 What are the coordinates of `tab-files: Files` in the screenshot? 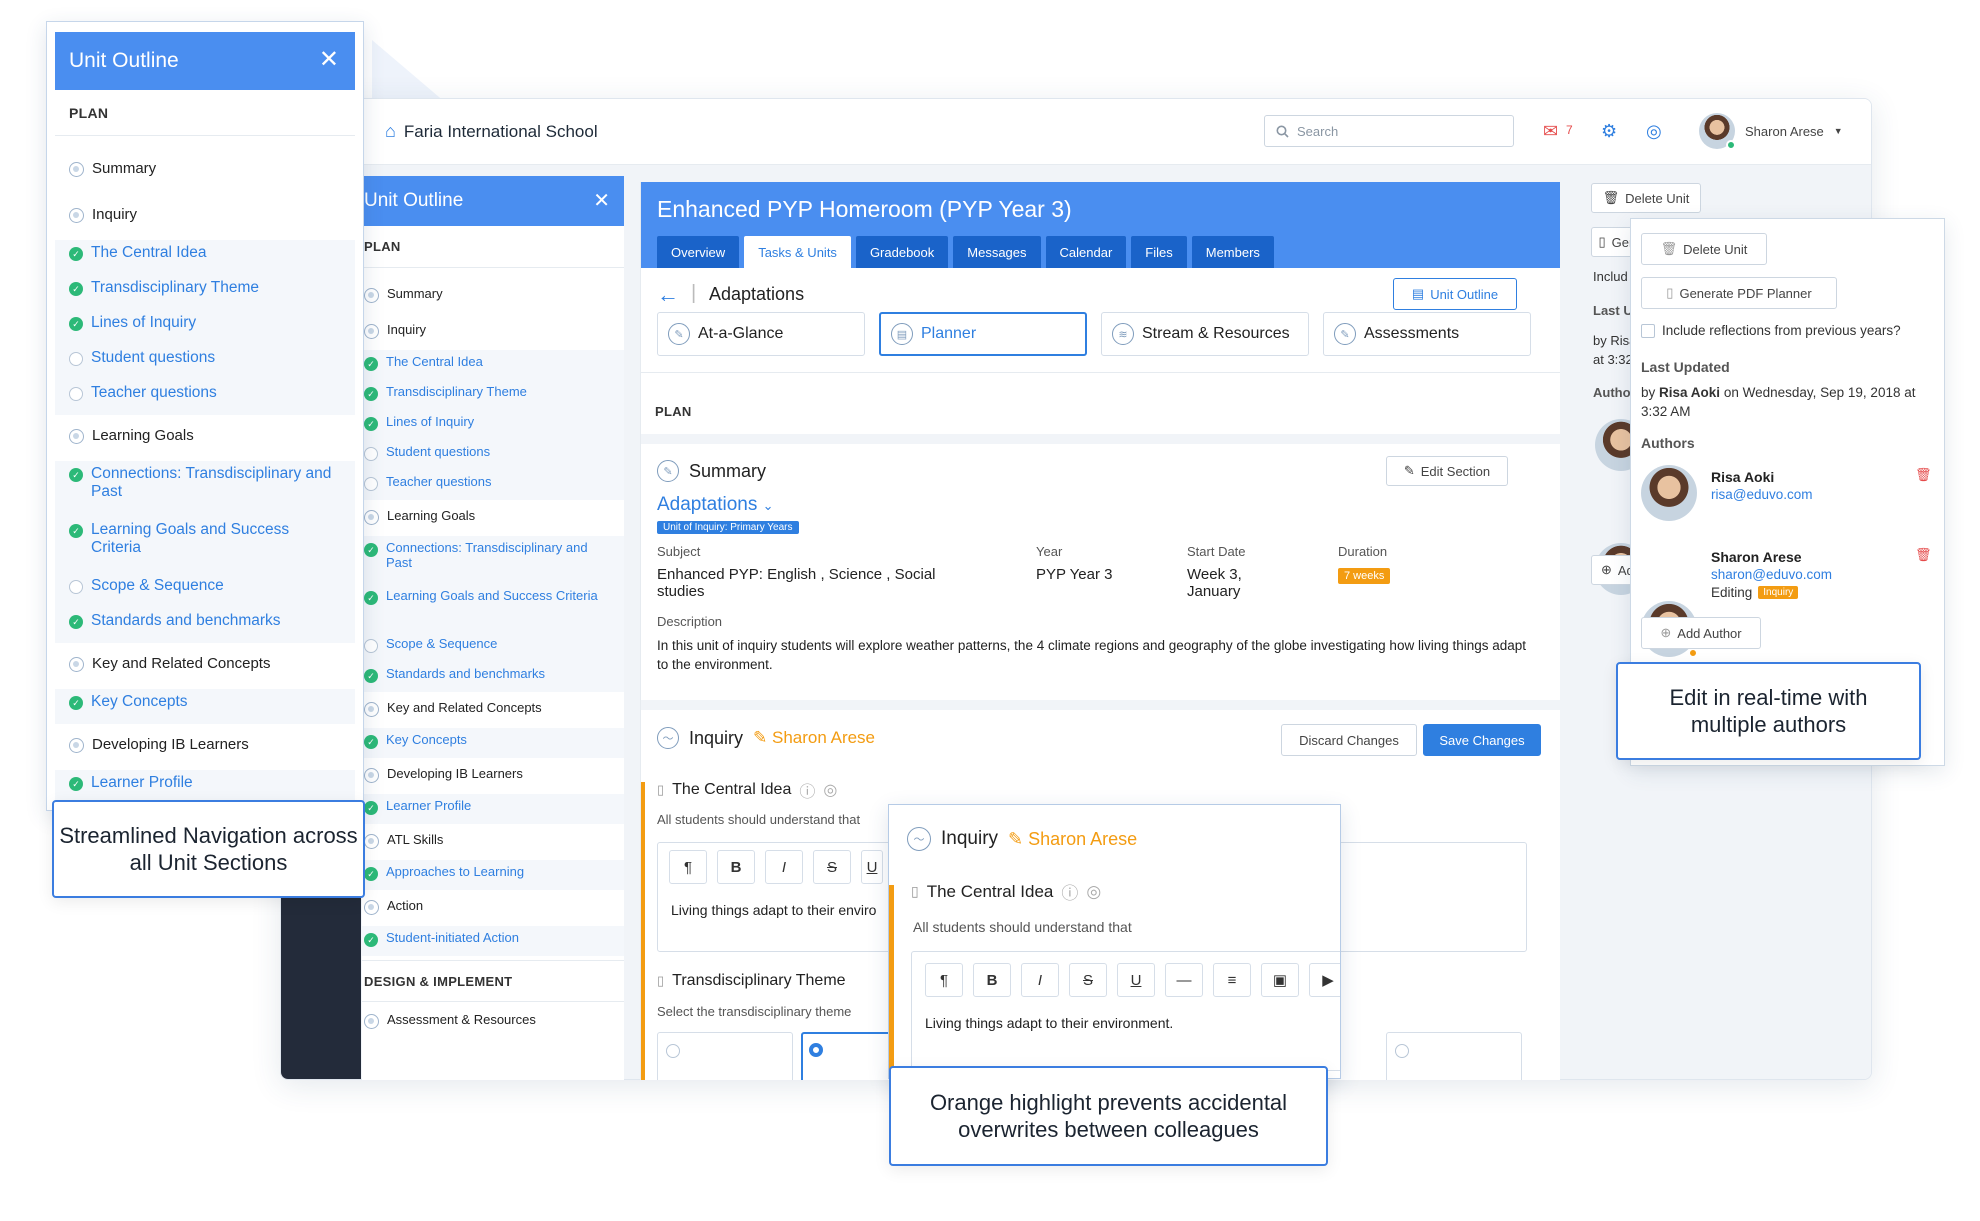 It's located at (1159, 252).